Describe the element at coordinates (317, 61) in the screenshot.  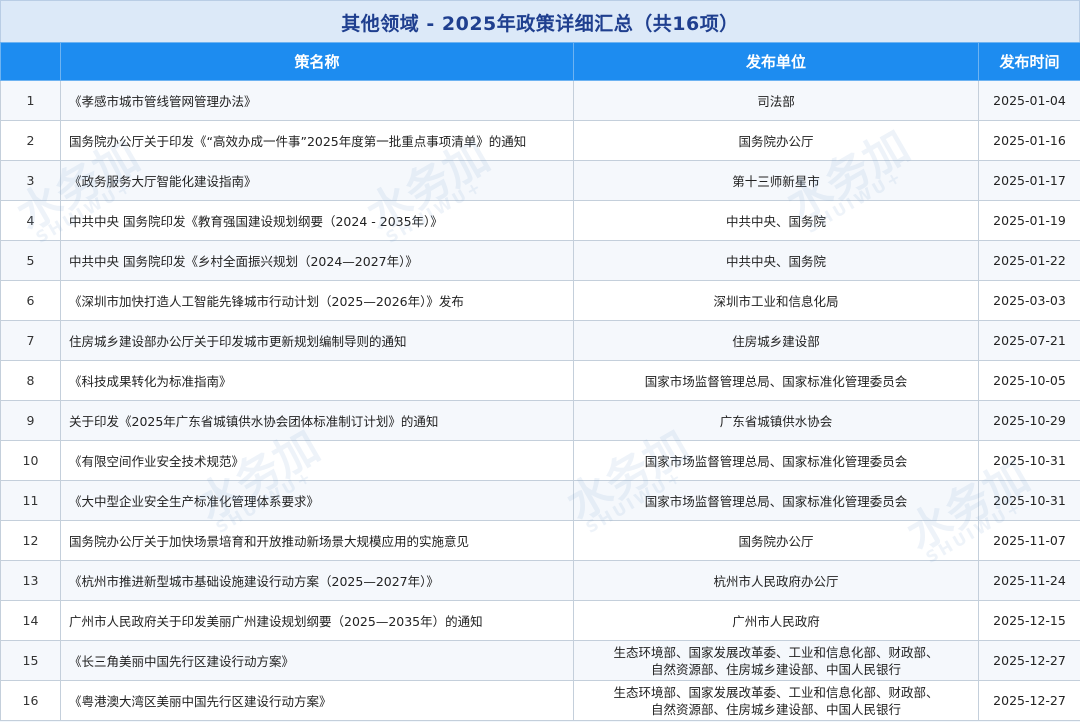
I see `column-header-name: 策名称` at that location.